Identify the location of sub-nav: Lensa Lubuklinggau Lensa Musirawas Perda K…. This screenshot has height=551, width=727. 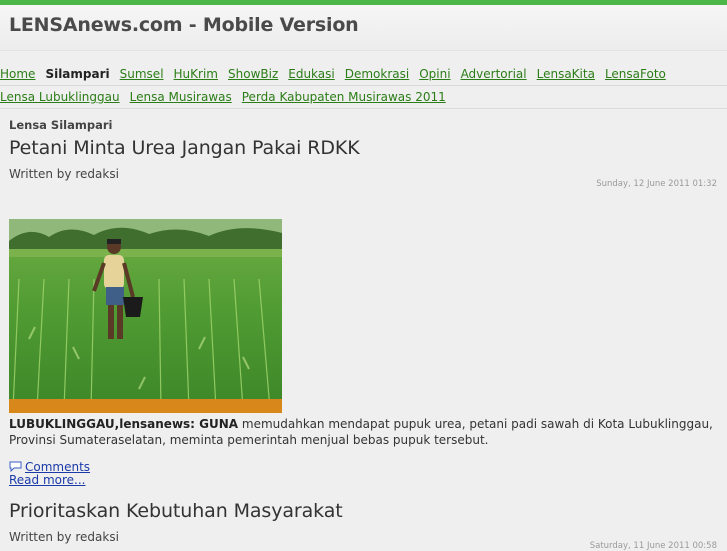
(363, 97).